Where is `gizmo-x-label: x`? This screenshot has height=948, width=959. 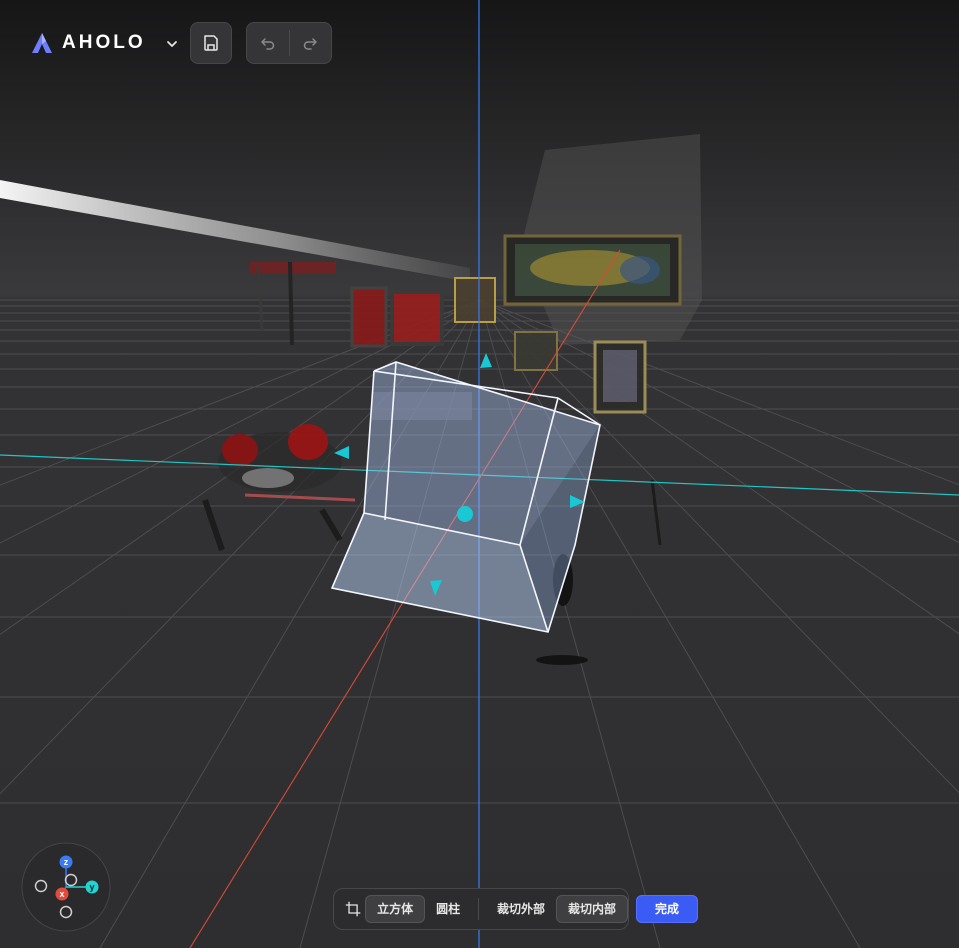 gizmo-x-label: x is located at coordinates (61, 894).